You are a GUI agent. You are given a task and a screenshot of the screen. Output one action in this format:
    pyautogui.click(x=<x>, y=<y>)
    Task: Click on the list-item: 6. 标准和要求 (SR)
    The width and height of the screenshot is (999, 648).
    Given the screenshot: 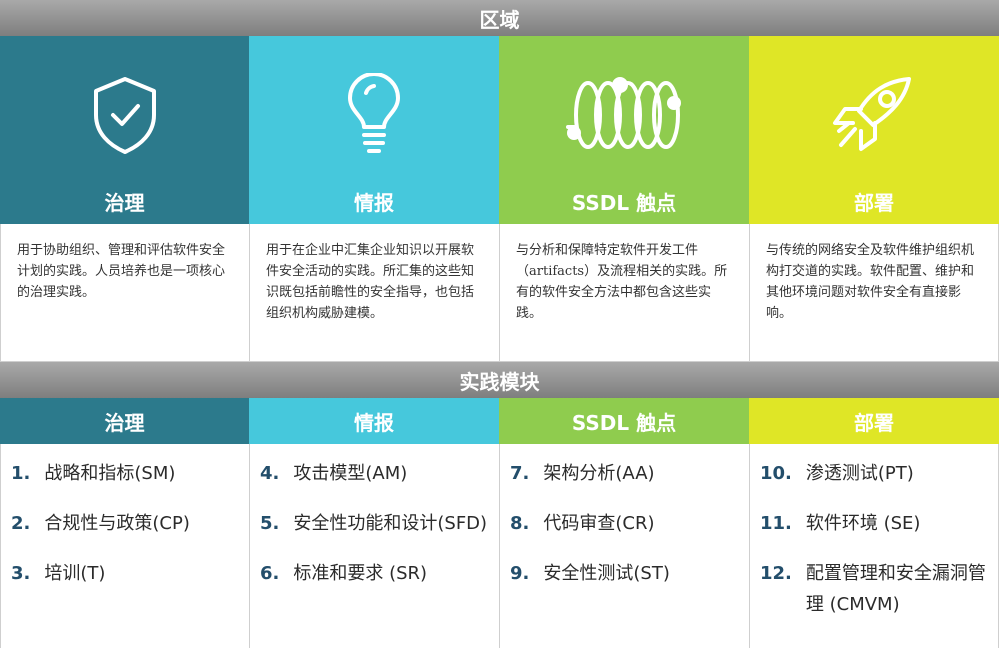 What is the action you would take?
    pyautogui.click(x=374, y=573)
    